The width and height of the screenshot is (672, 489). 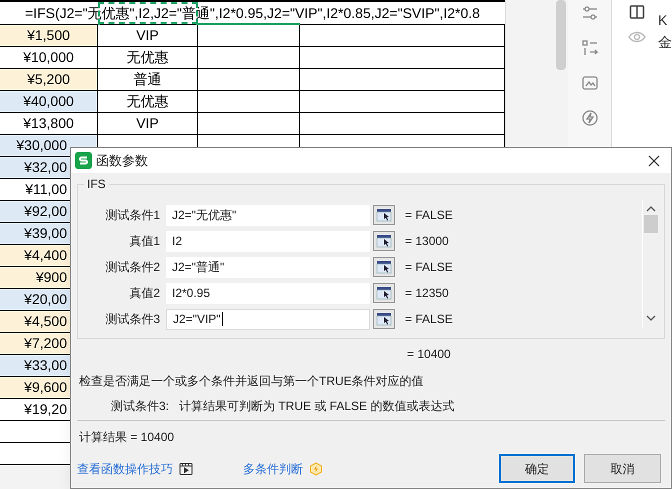 I want to click on dialog-title: 函数参数, so click(x=122, y=161).